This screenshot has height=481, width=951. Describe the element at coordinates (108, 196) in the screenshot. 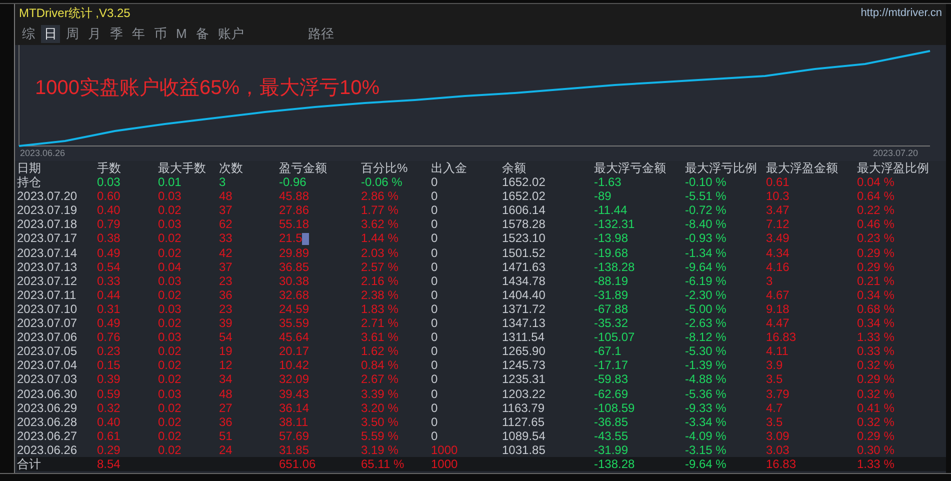

I see `table-cell: 0.60` at that location.